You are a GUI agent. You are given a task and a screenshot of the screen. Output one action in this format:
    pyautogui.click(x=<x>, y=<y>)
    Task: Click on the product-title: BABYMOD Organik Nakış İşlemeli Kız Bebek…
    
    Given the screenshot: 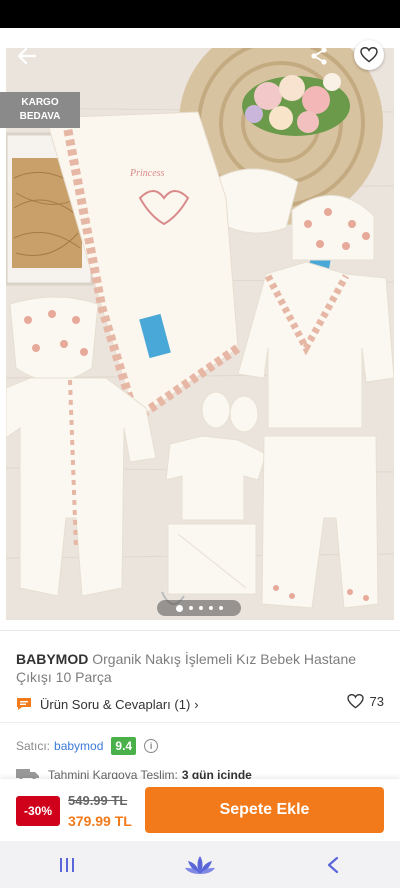 What is the action you would take?
    pyautogui.click(x=200, y=668)
    